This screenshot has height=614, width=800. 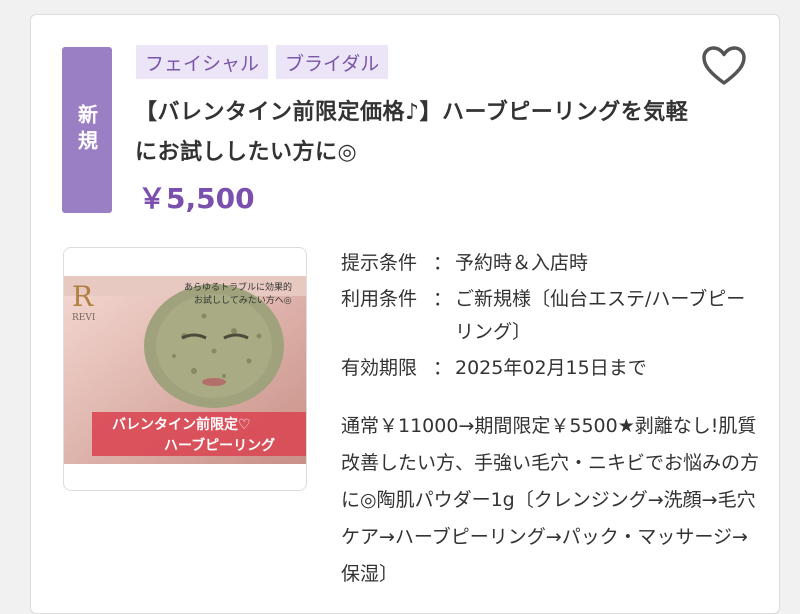 What do you see at coordinates (219, 445) in the screenshot?
I see `thumbnail-banner-2: ハーブピーリング` at bounding box center [219, 445].